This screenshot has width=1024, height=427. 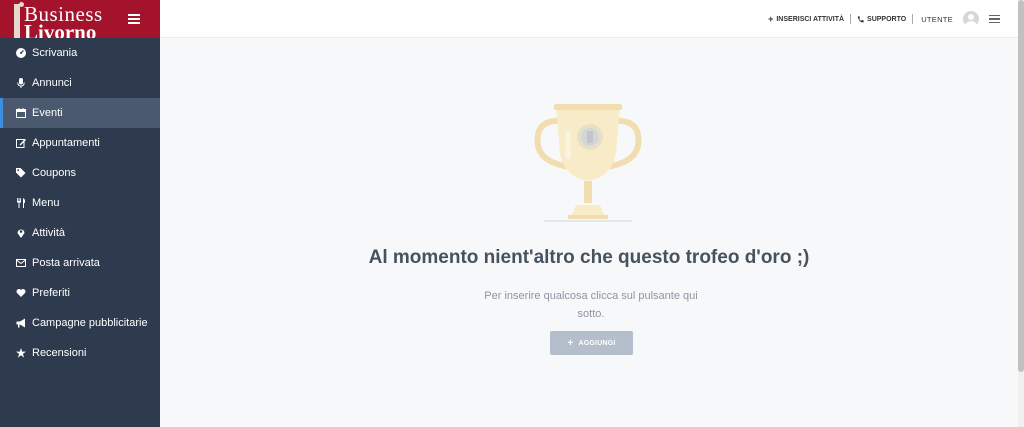 What do you see at coordinates (55, 53) in the screenshot?
I see `sidebar-item-label: Scrivania` at bounding box center [55, 53].